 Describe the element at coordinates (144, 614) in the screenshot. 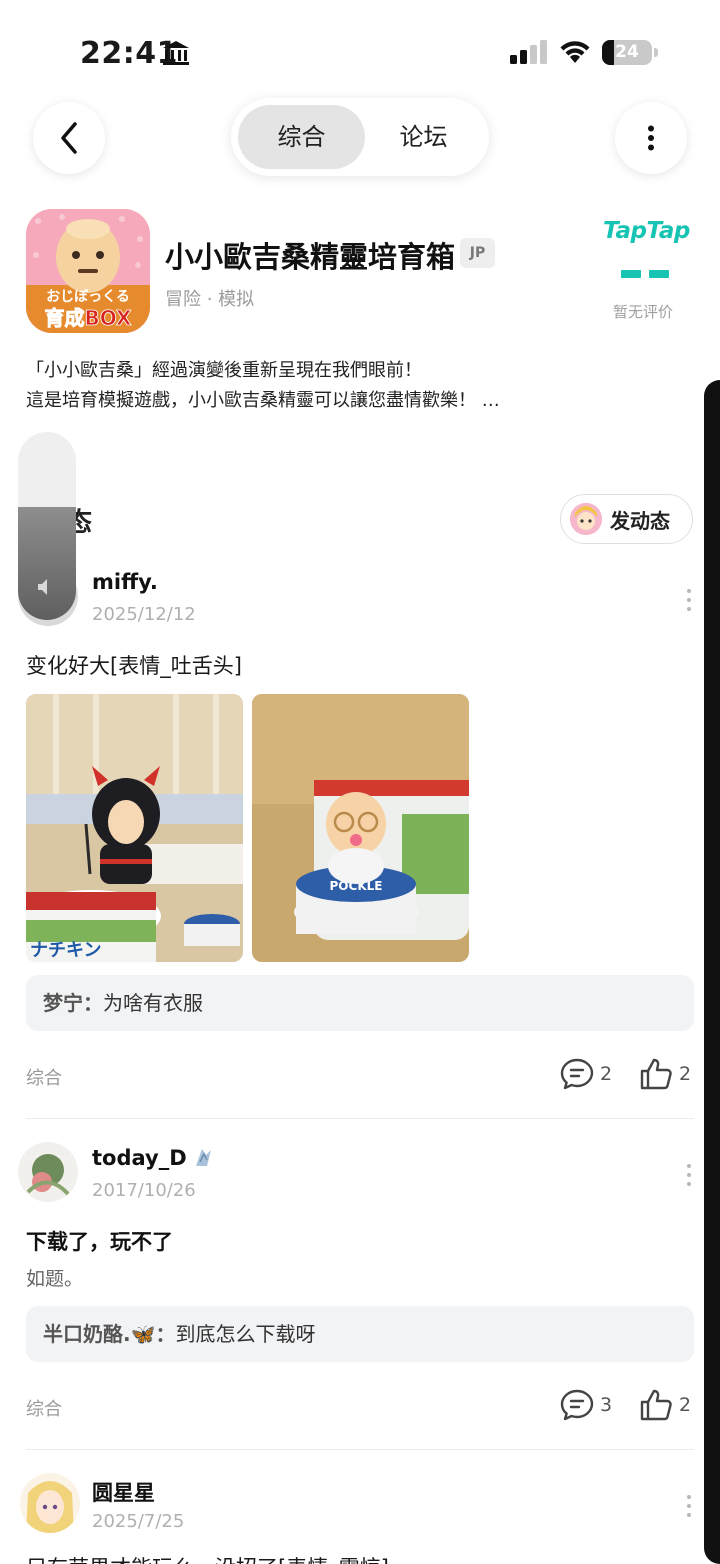

I see `post-date: 2025/12/12` at that location.